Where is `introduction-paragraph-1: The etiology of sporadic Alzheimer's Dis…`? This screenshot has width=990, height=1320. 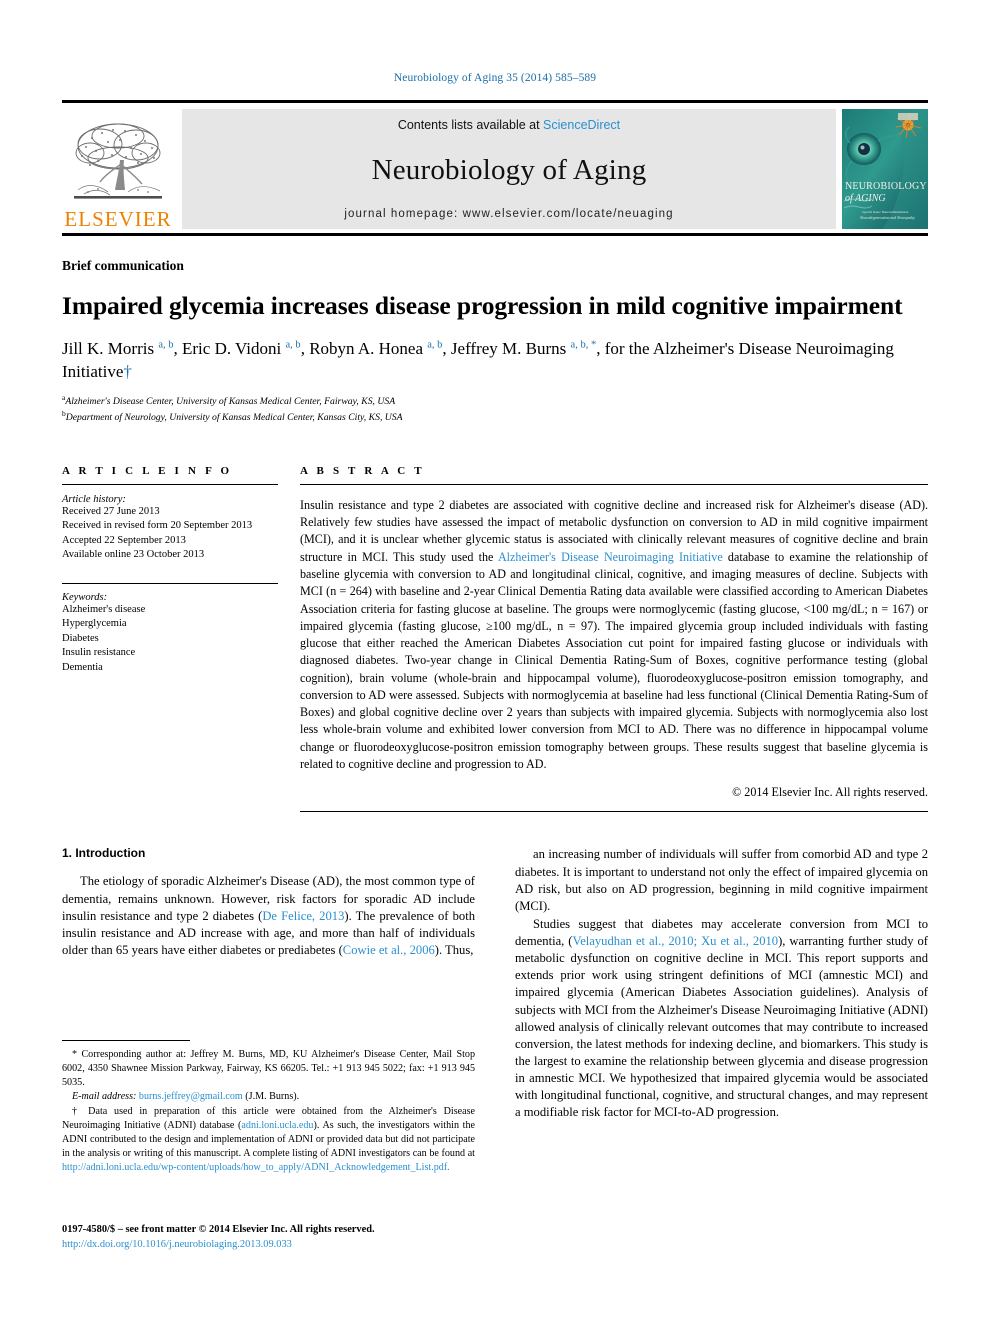
introduction-paragraph-1: The etiology of sporadic Alzheimer's Dis… is located at coordinates (268, 916).